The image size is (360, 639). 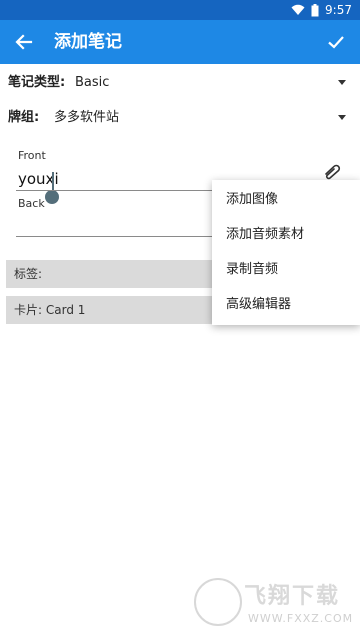 I want to click on menu-item-label: 录制音频, so click(x=252, y=269).